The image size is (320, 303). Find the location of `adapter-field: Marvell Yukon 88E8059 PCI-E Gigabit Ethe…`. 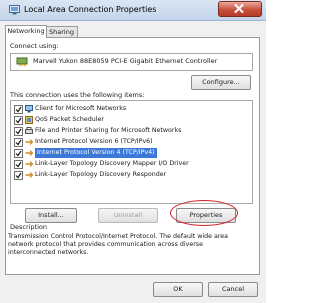

adapter-field: Marvell Yukon 88E8059 PCI-E Gigabit Ethe… is located at coordinates (131, 62).